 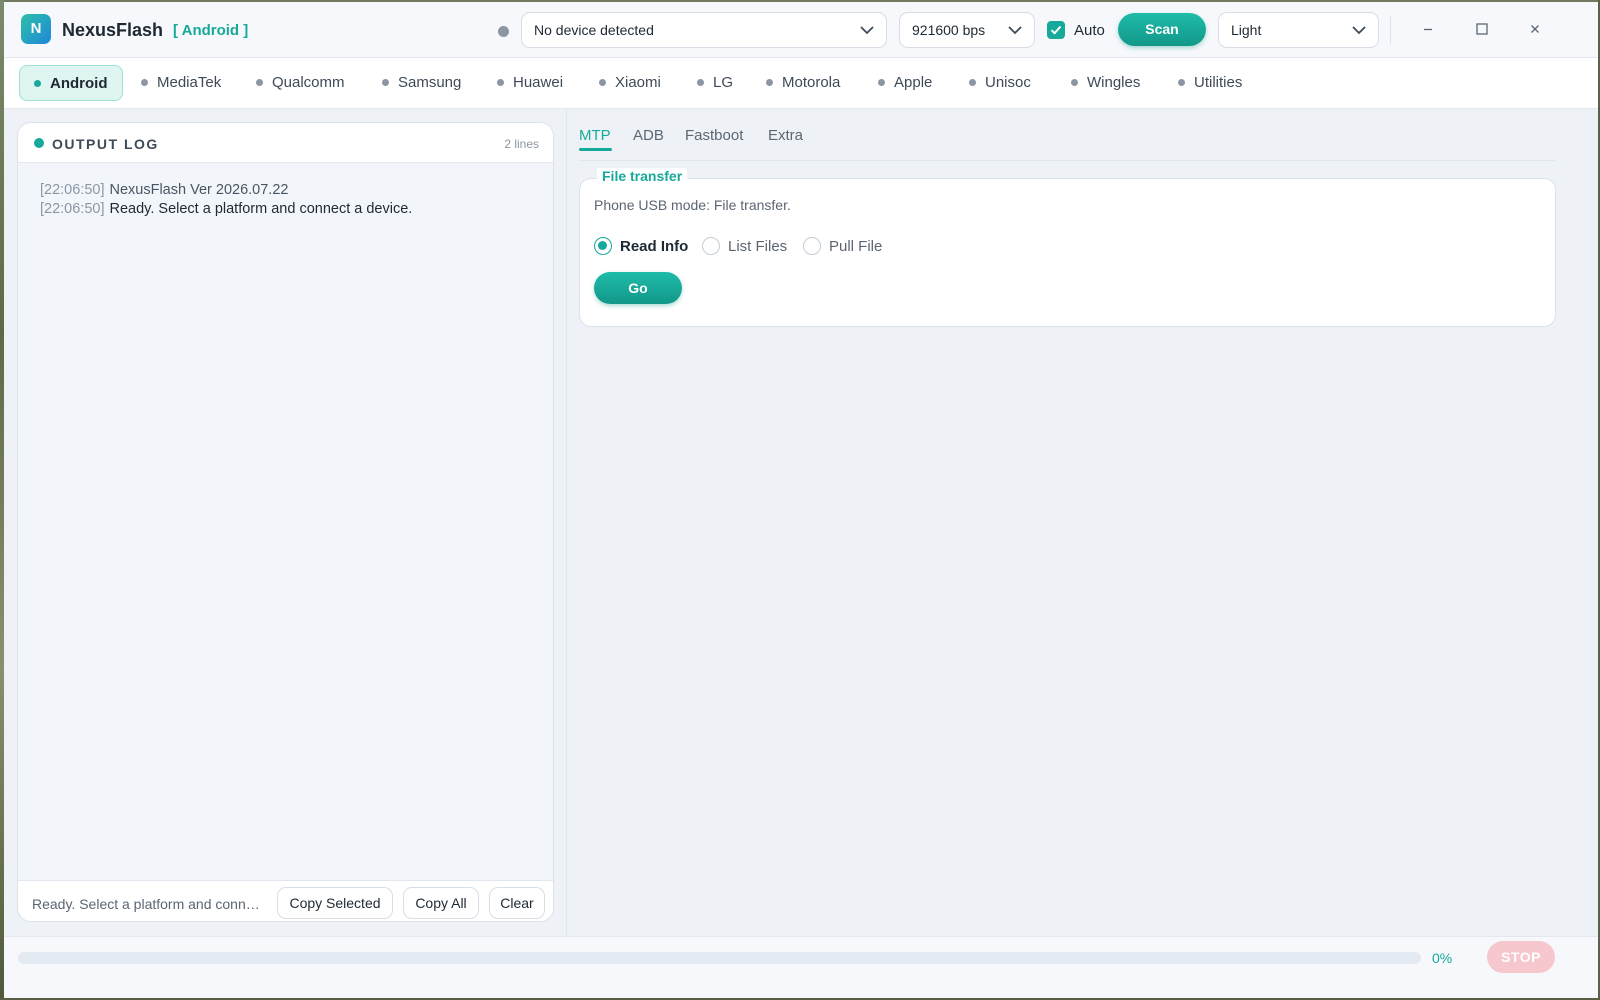 What do you see at coordinates (1442, 958) in the screenshot?
I see `progress-percent: 0%` at bounding box center [1442, 958].